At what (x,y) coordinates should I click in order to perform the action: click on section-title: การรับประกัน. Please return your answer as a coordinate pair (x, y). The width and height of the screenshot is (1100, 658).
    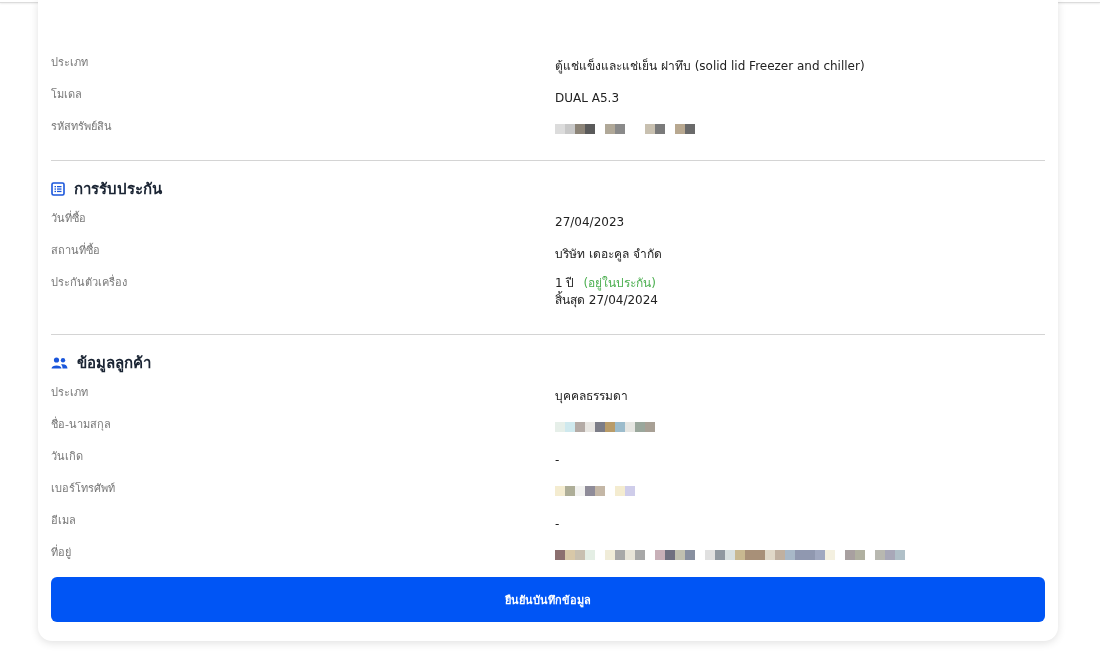
    Looking at the image, I should click on (118, 189).